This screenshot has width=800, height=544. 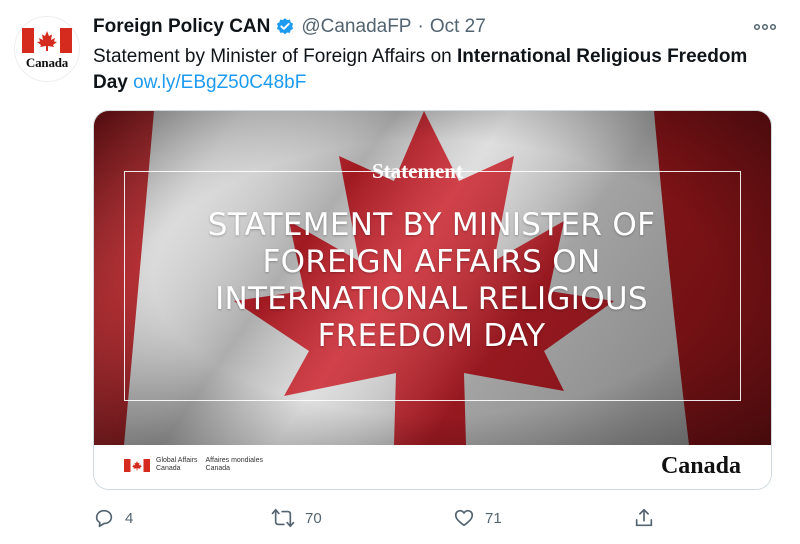 What do you see at coordinates (104, 518) in the screenshot?
I see `reply-icon` at bounding box center [104, 518].